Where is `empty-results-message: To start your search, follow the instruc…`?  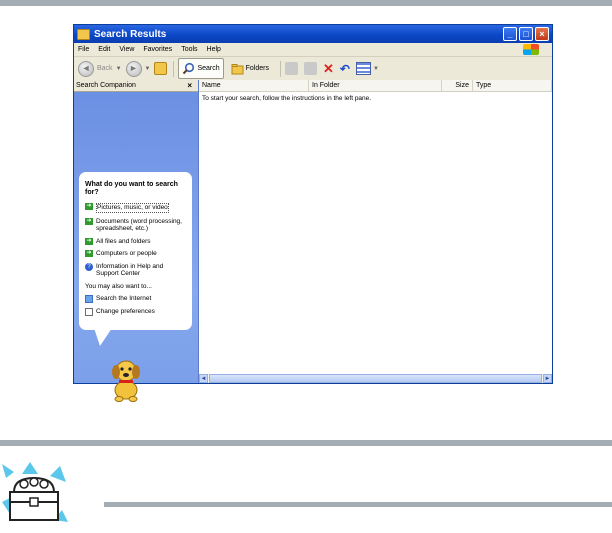
empty-results-message: To start your search, follow the instruc… is located at coordinates (287, 98).